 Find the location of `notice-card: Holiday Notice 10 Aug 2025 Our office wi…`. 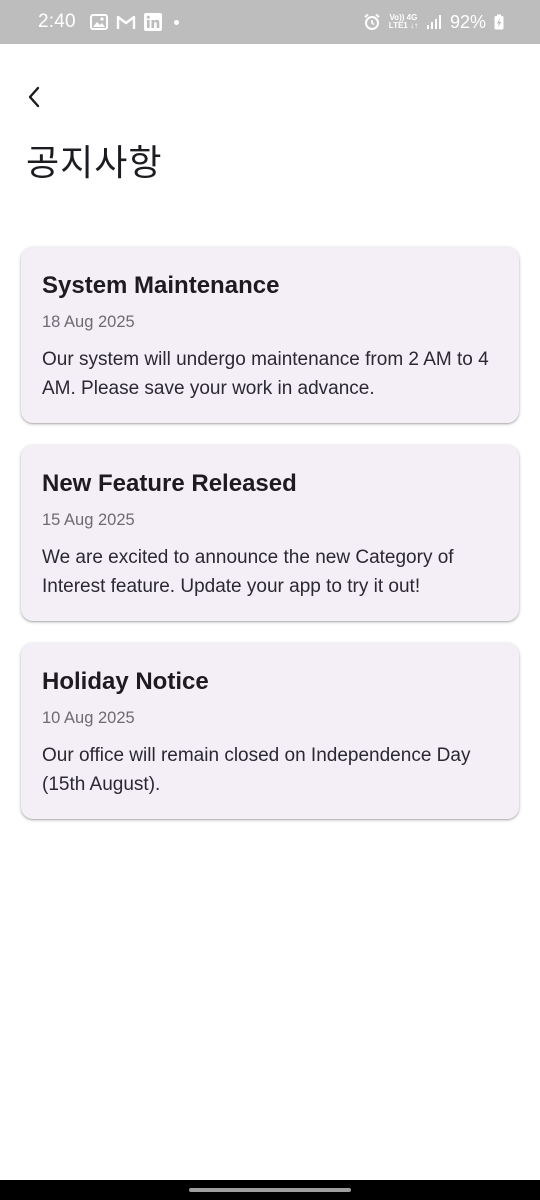

notice-card: Holiday Notice 10 Aug 2025 Our office wi… is located at coordinates (270, 731).